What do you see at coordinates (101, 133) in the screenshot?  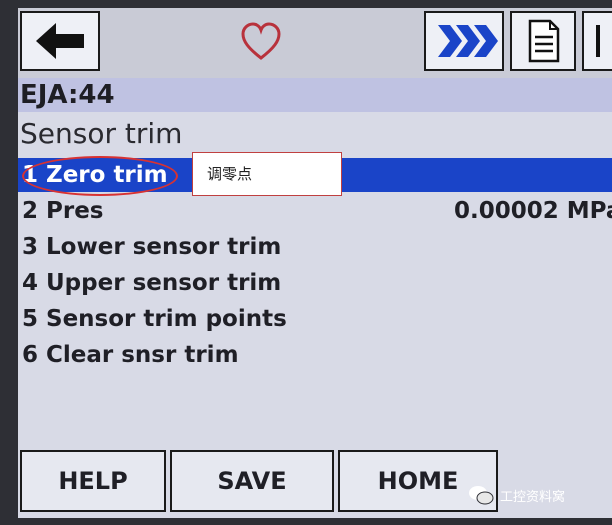 I see `menu-title: Sensor trim` at bounding box center [101, 133].